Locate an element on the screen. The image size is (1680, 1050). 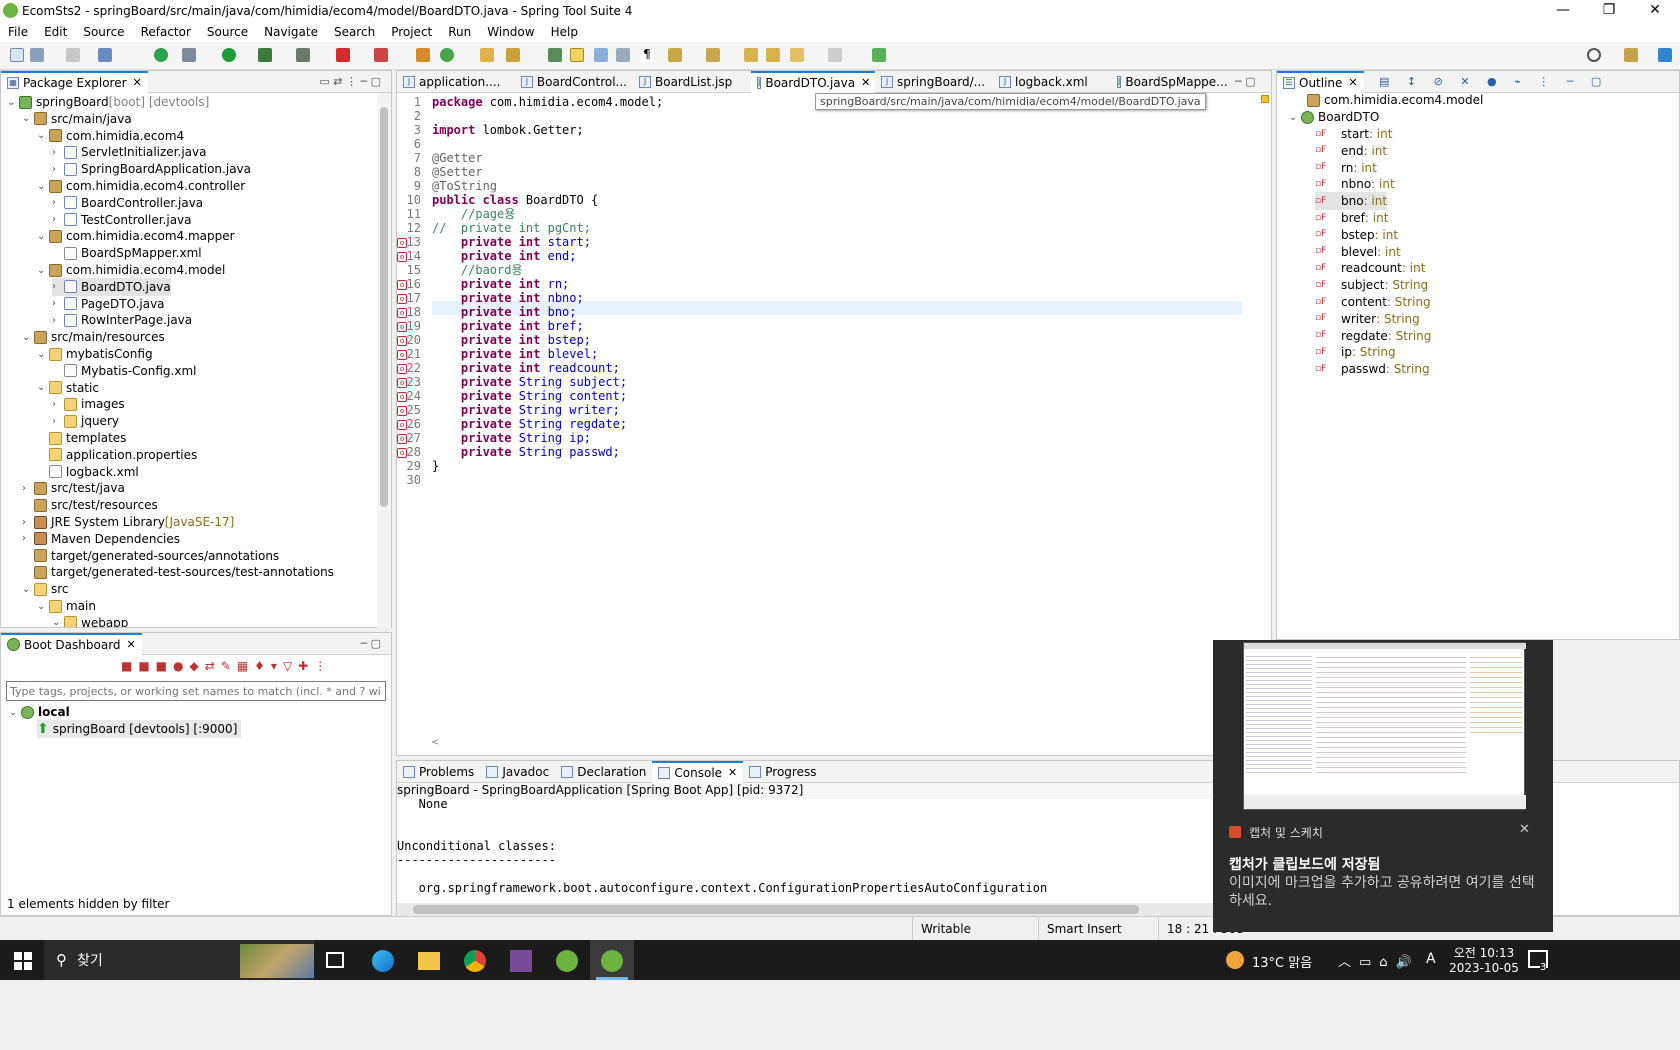
forward-history-icon is located at coordinates (773, 55).